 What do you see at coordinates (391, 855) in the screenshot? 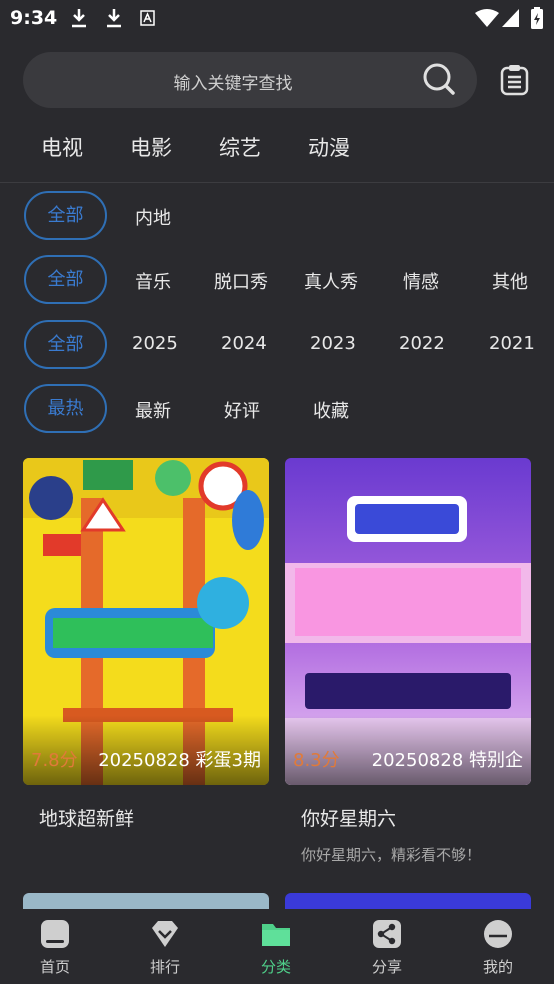
I see `card-subtitle: 你好星期六，精彩看不够！` at bounding box center [391, 855].